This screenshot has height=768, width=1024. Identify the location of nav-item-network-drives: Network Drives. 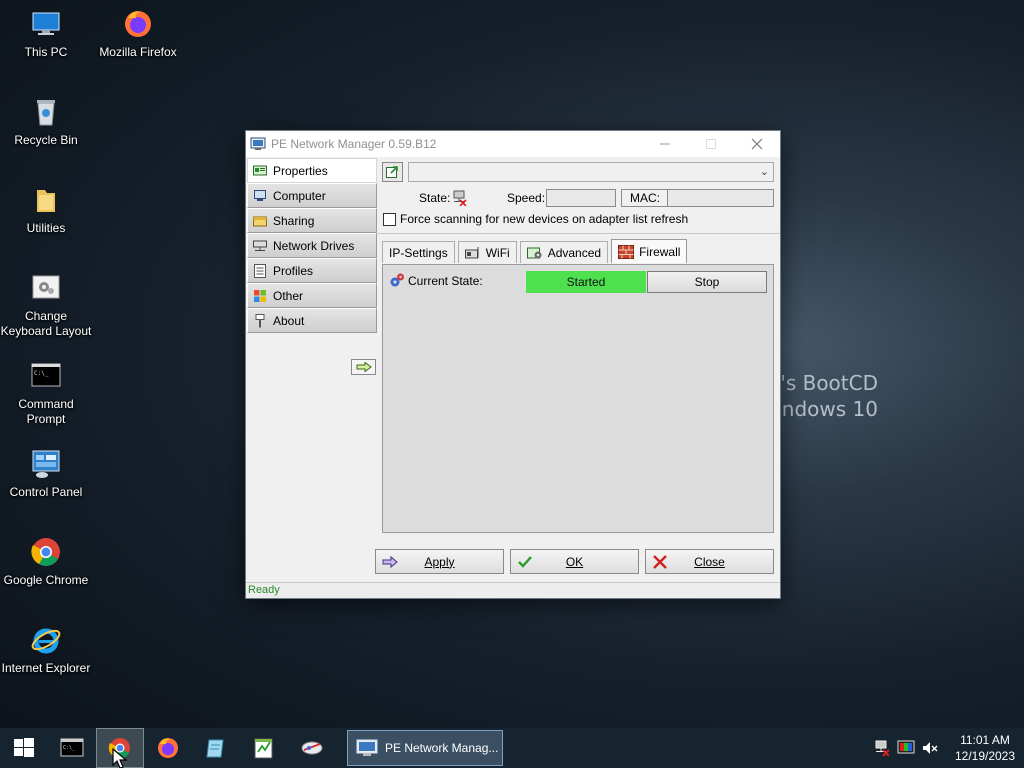
(312, 245).